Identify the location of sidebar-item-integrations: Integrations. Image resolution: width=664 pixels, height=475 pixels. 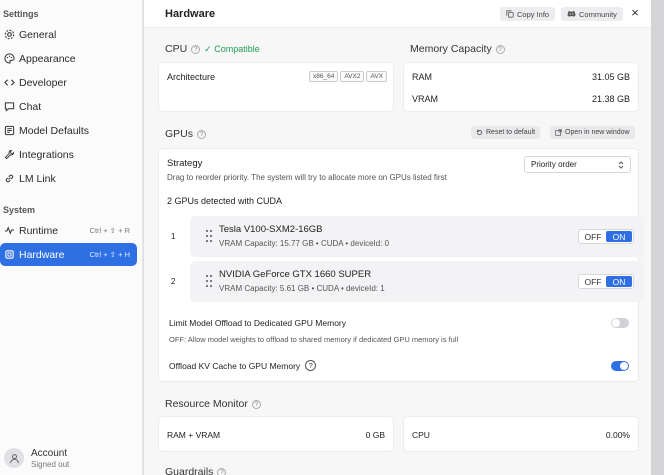
(68, 154).